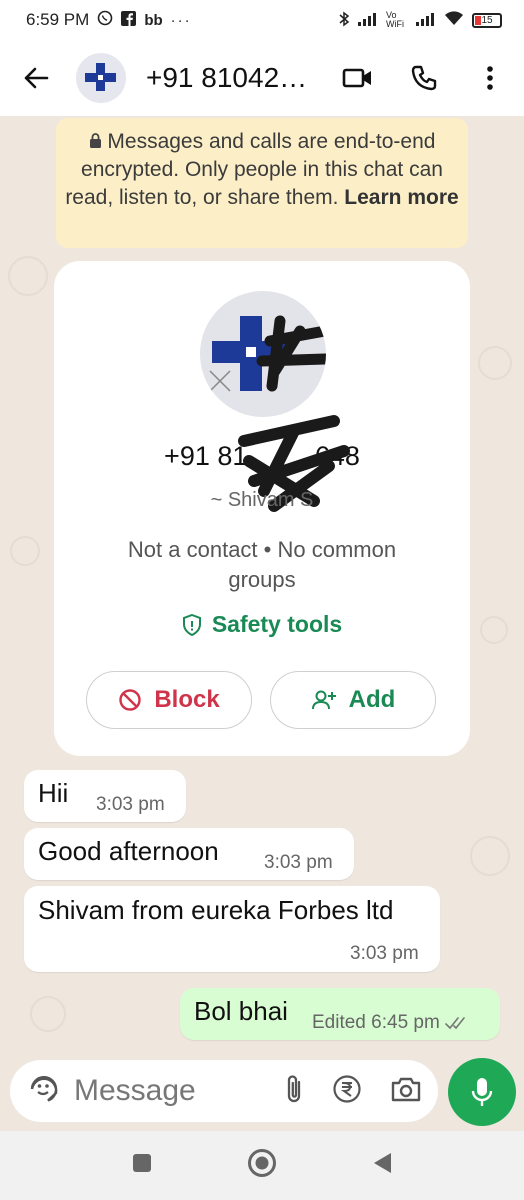  Describe the element at coordinates (395, 19) in the screenshot. I see `vowifi-label: Vo WiFi` at that location.